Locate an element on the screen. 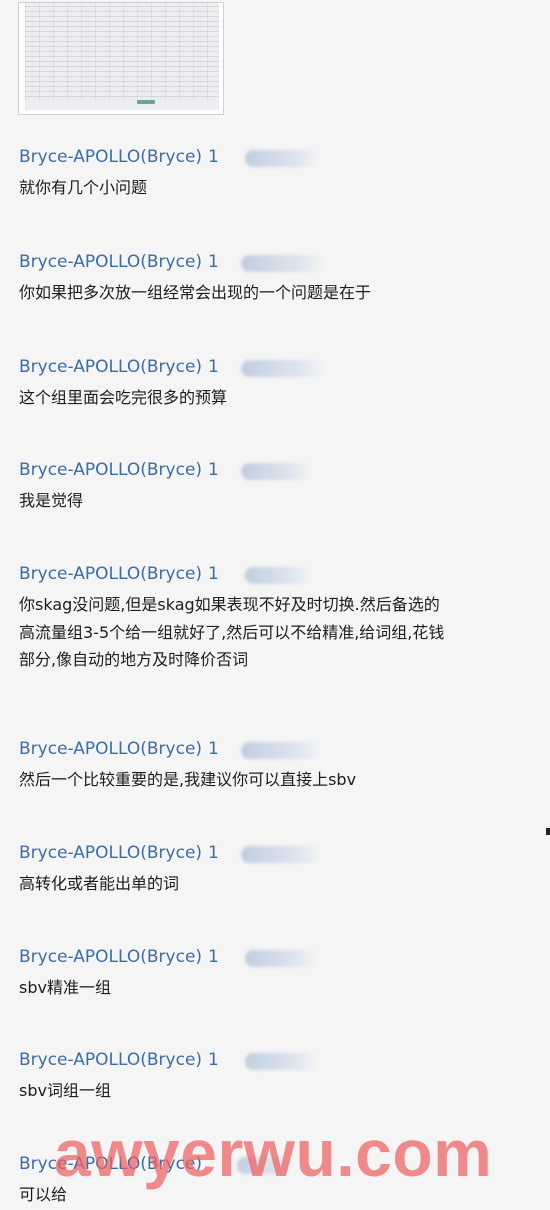 Image resolution: width=550 pixels, height=1210 pixels. message-text: 就你有几个小问题 is located at coordinates (83, 187).